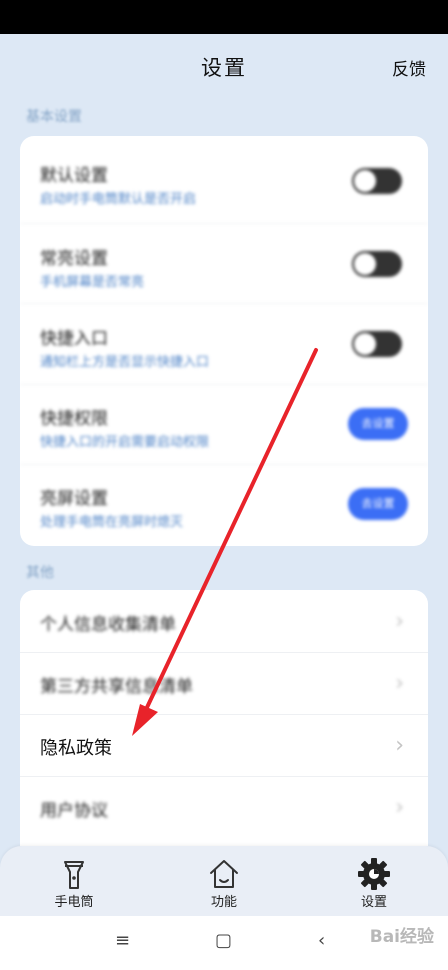 The width and height of the screenshot is (448, 970). Describe the element at coordinates (378, 424) in the screenshot. I see `shortcut-permission-button: 去设置` at that location.